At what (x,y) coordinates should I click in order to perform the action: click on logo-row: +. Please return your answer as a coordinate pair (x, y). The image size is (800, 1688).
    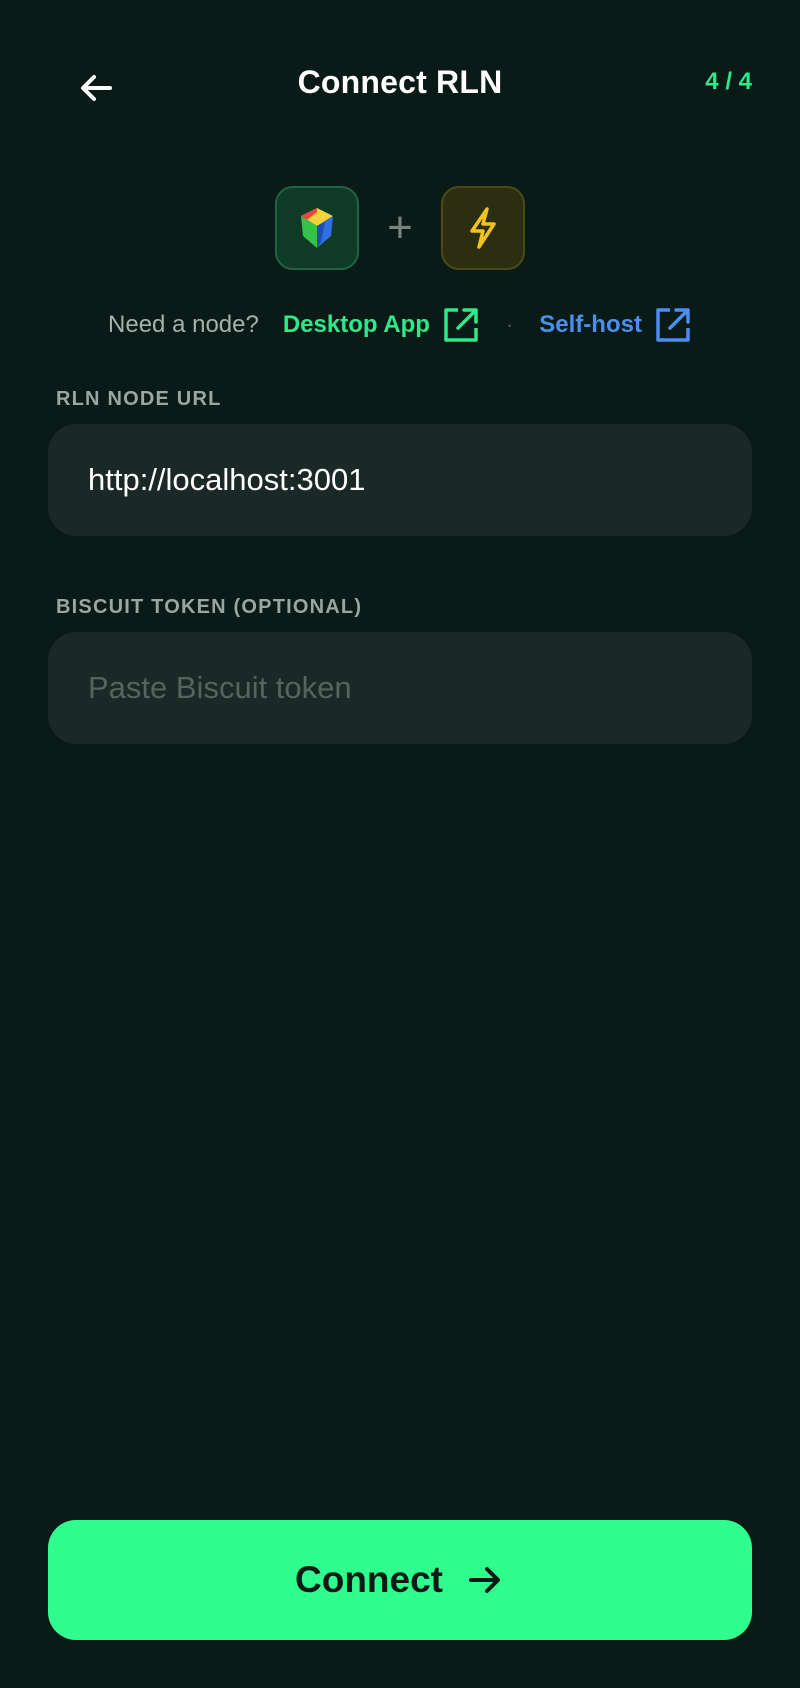
    Looking at the image, I should click on (400, 228).